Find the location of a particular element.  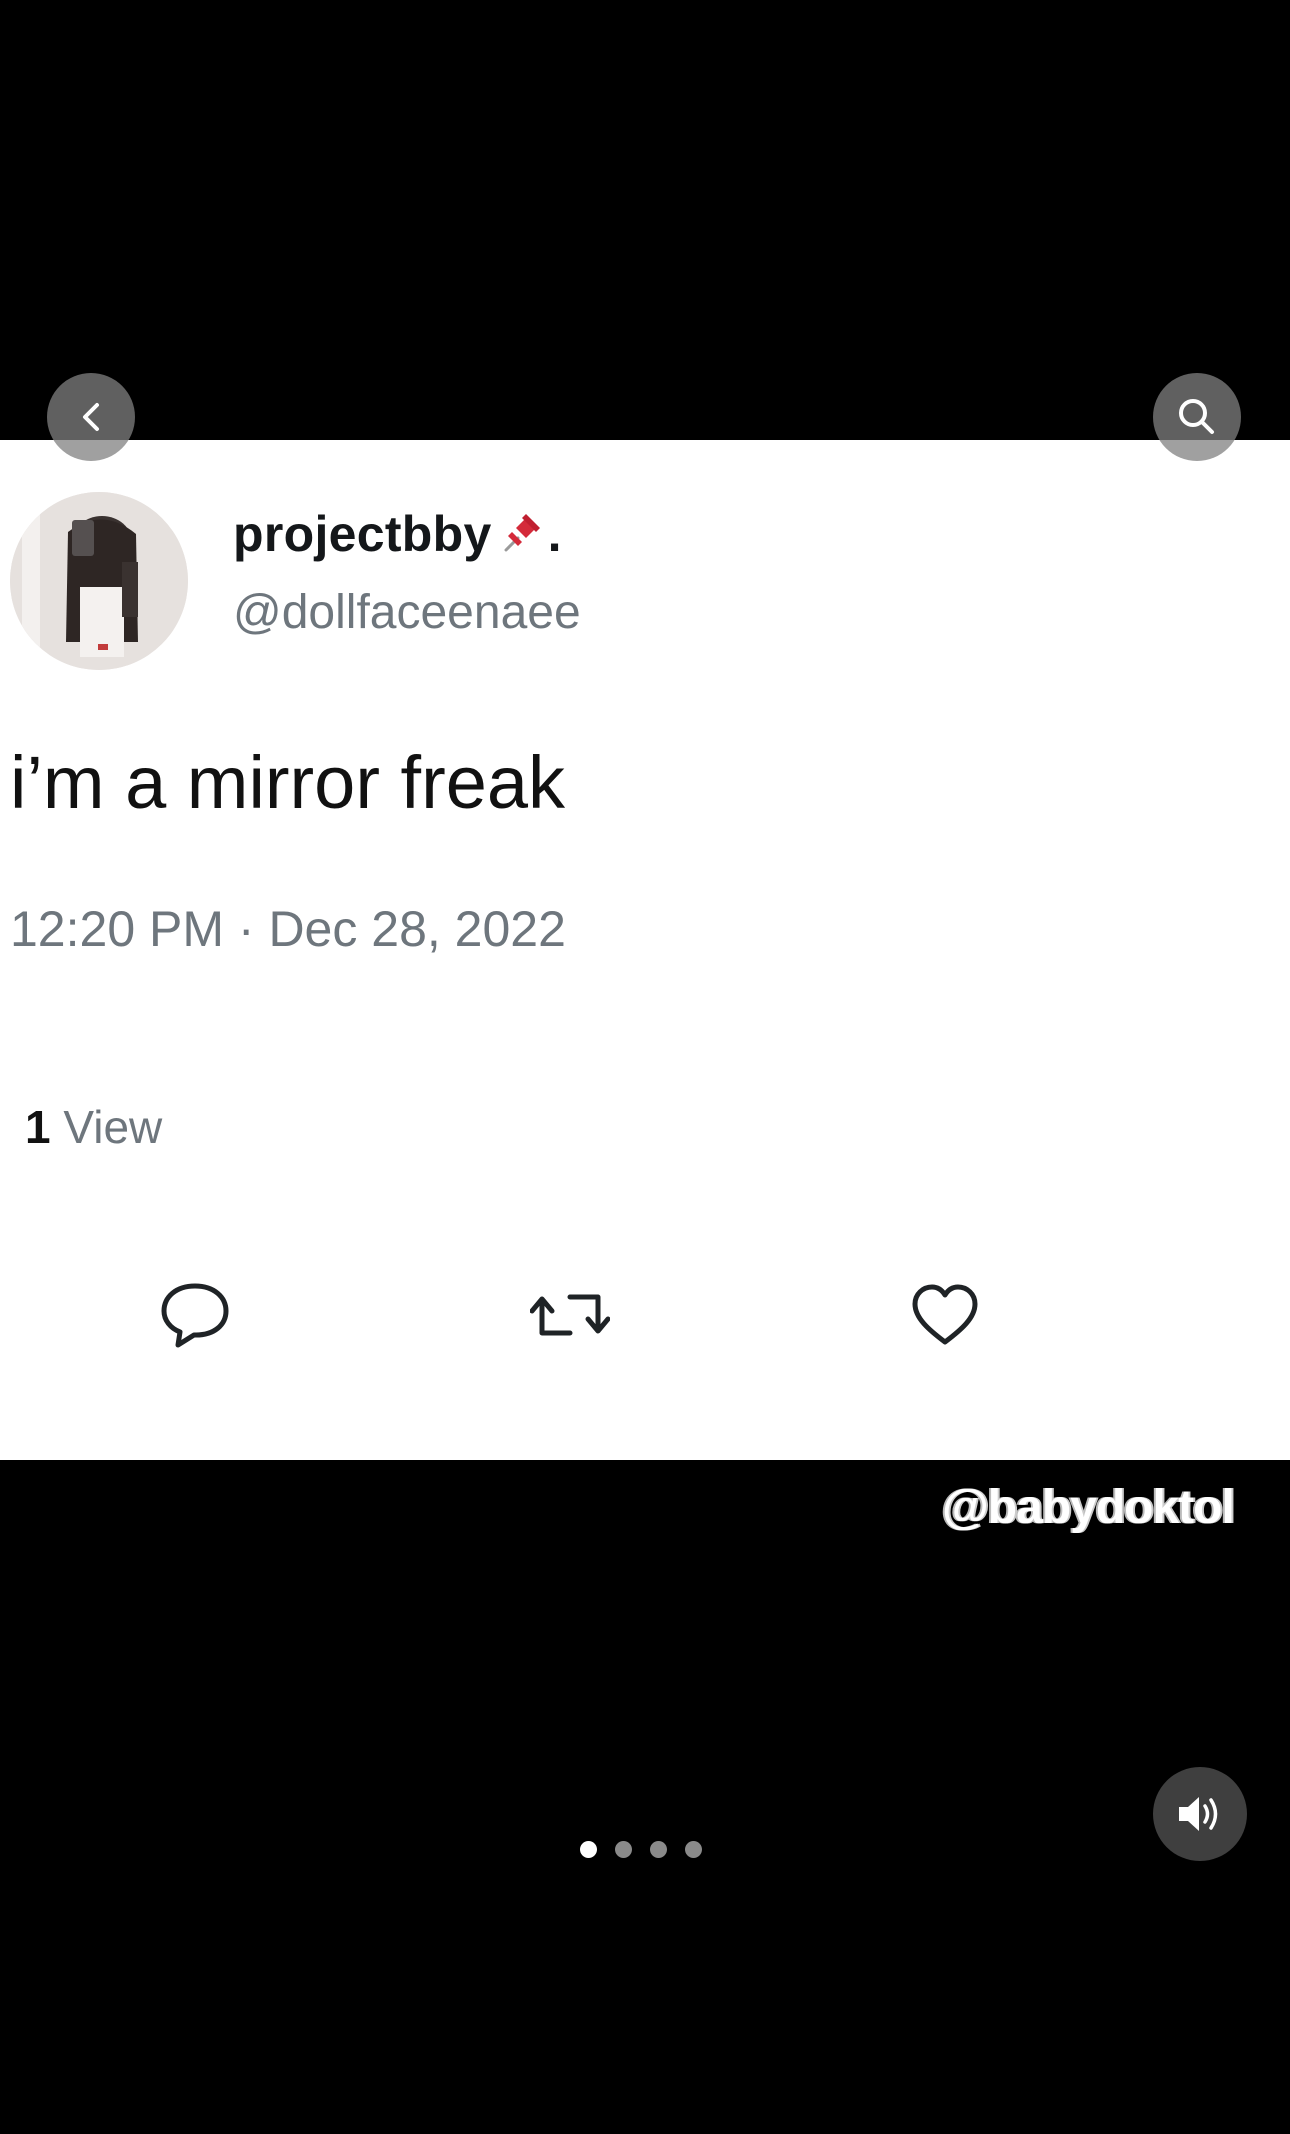

retweet-icon is located at coordinates (570, 1315).